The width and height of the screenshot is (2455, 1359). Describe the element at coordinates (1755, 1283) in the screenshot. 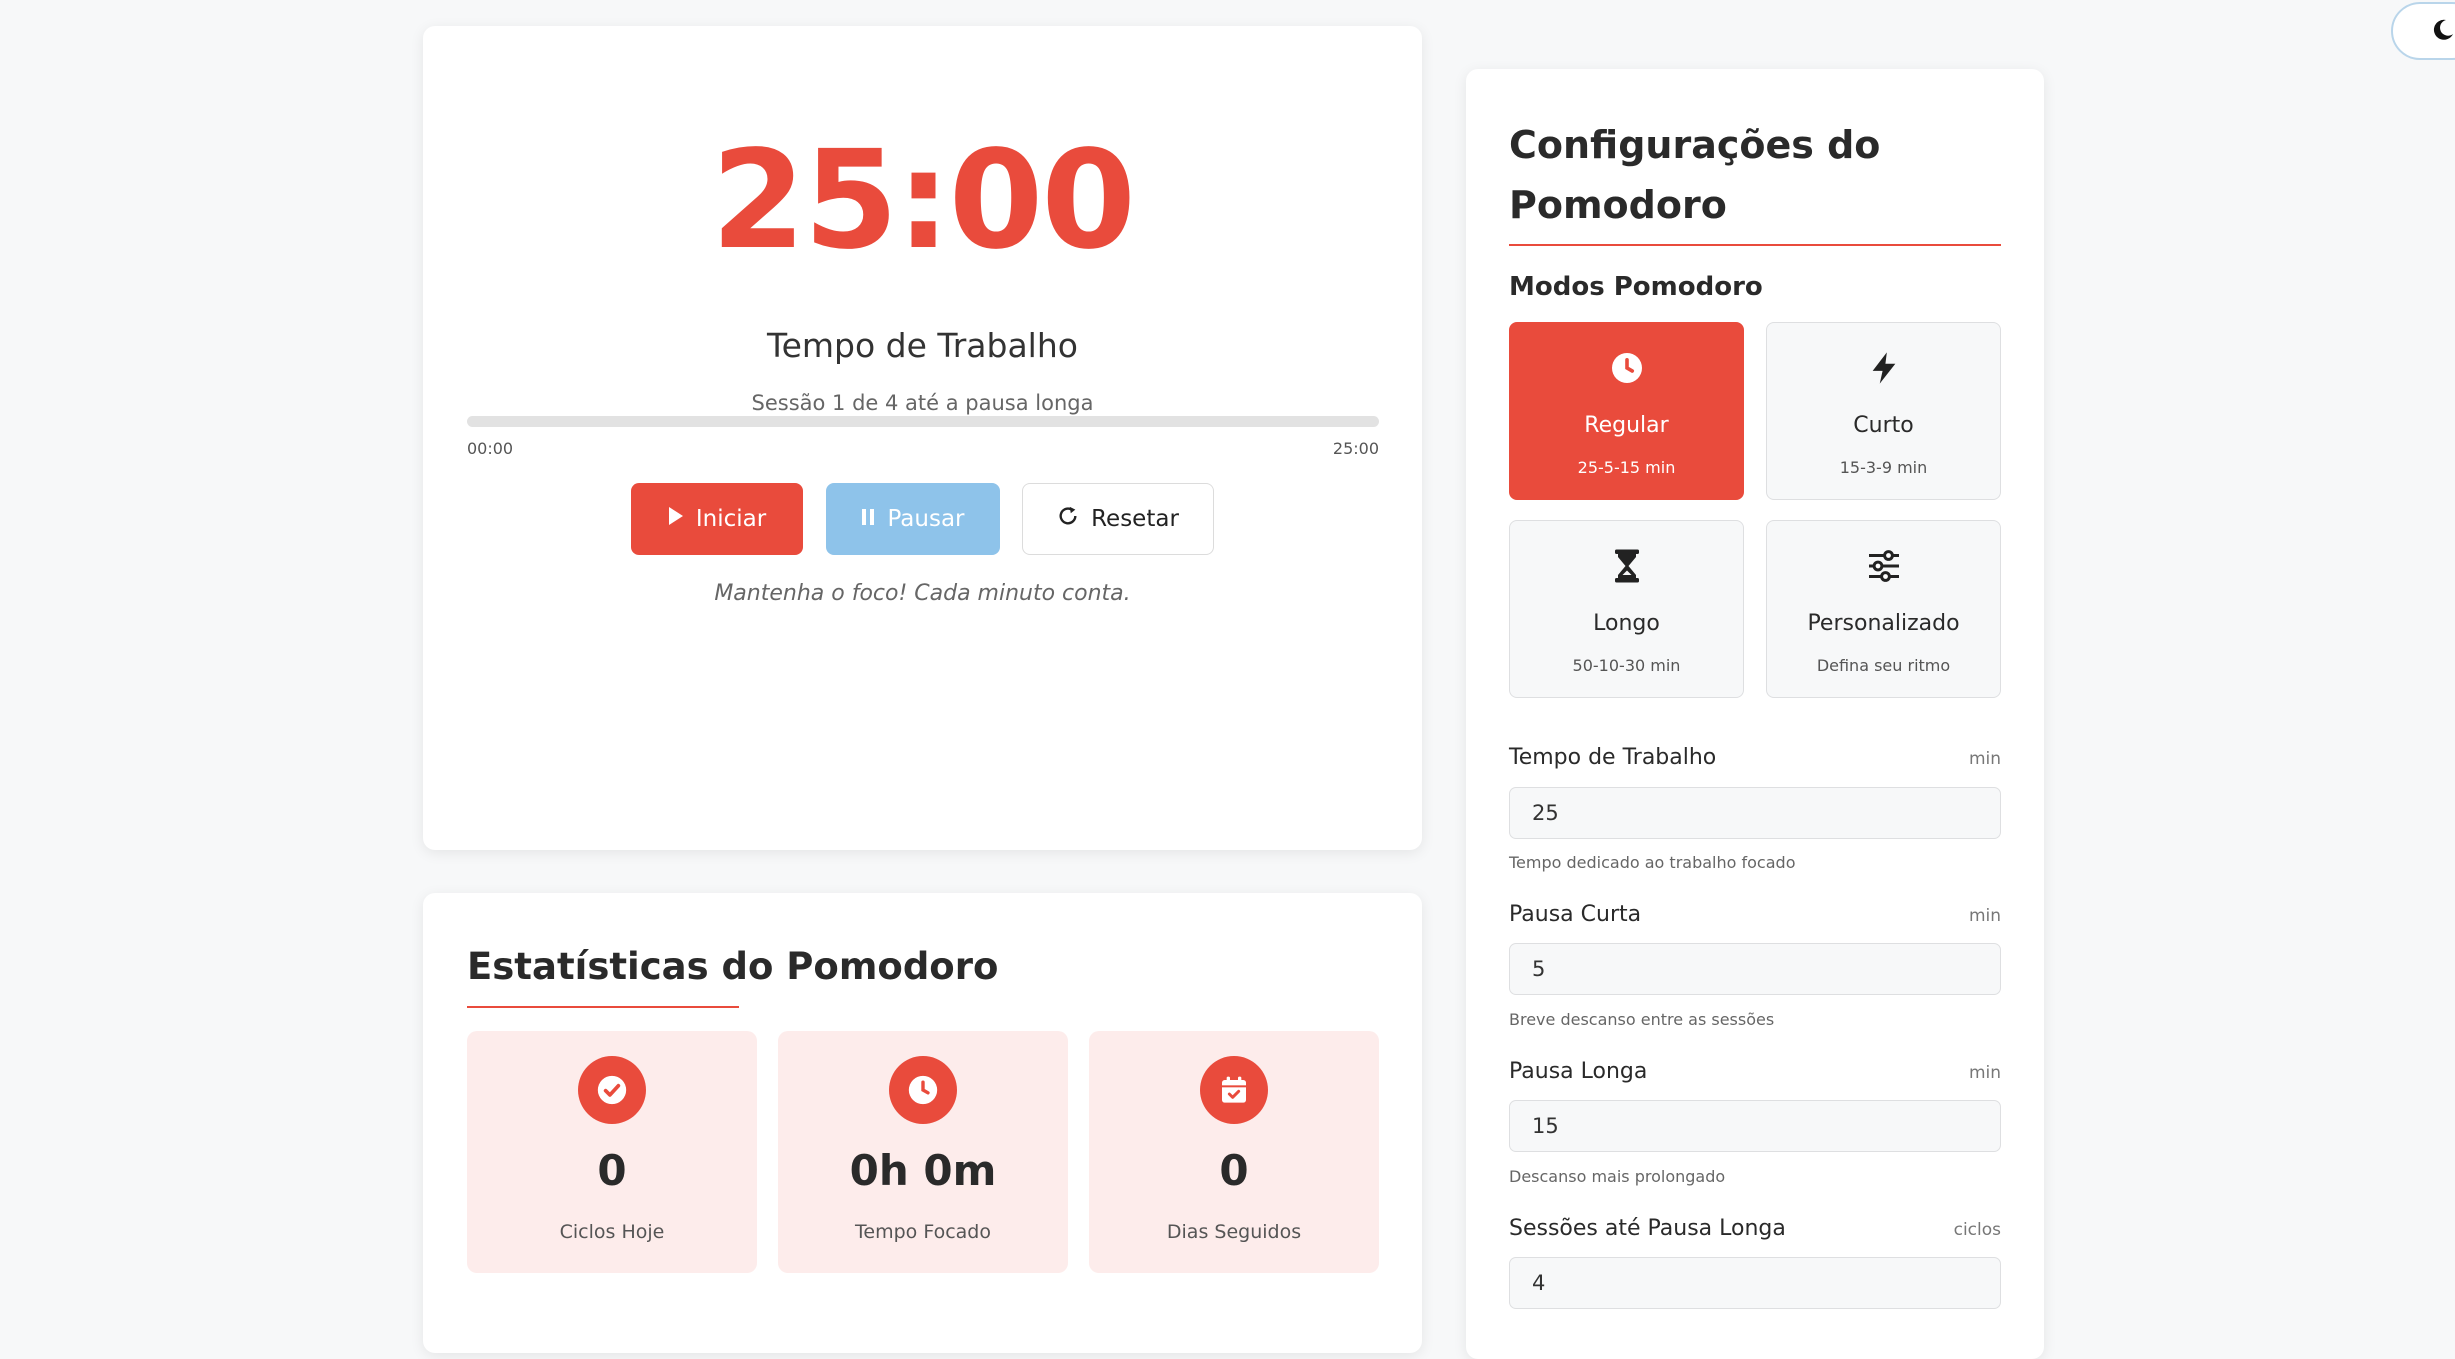

I see `sessions-input` at that location.